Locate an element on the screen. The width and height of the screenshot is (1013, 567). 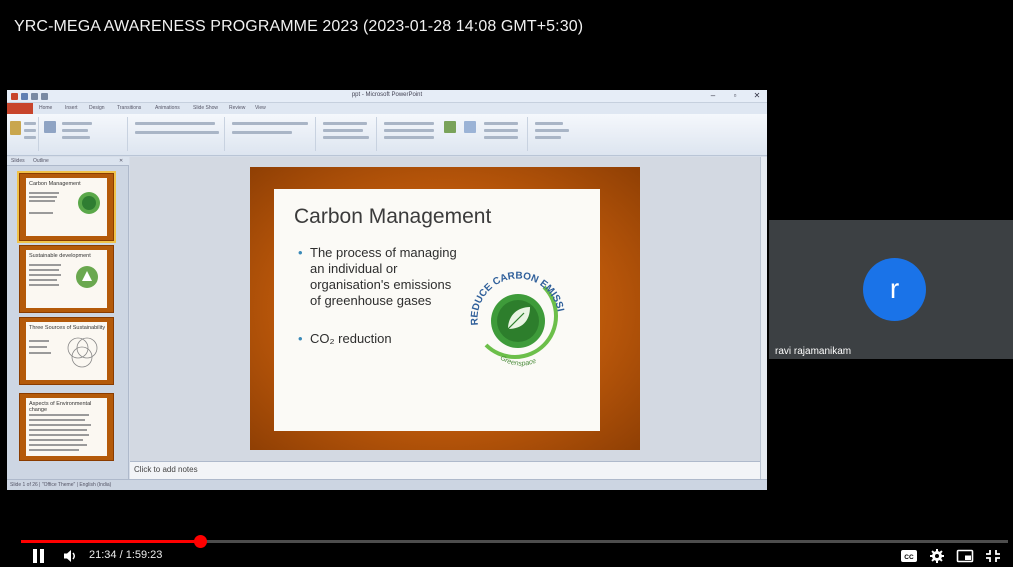
ppt-window-title: ppt - Microsoft PowerPoint is located at coordinates (387, 95).